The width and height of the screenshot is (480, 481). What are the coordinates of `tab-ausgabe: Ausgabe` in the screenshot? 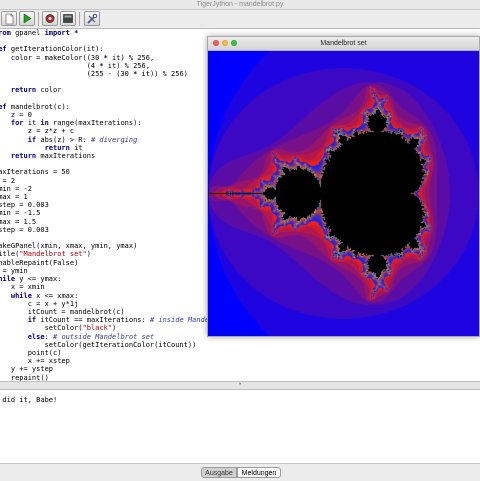 It's located at (219, 472).